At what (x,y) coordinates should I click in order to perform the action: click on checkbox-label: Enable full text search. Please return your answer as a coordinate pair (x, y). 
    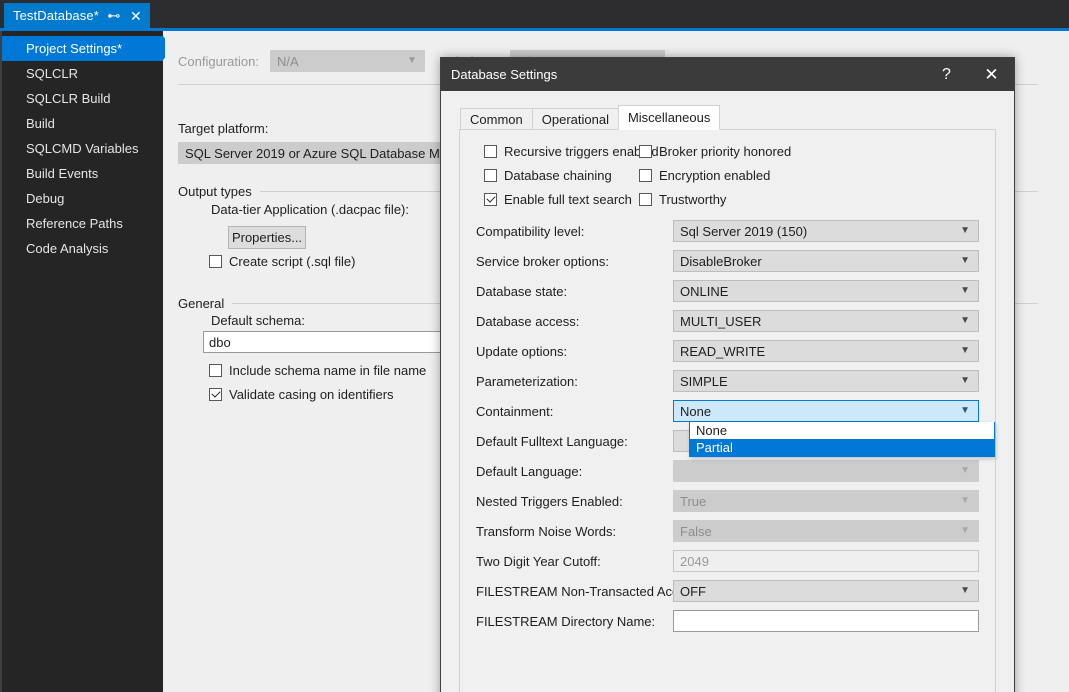
    Looking at the image, I should click on (568, 199).